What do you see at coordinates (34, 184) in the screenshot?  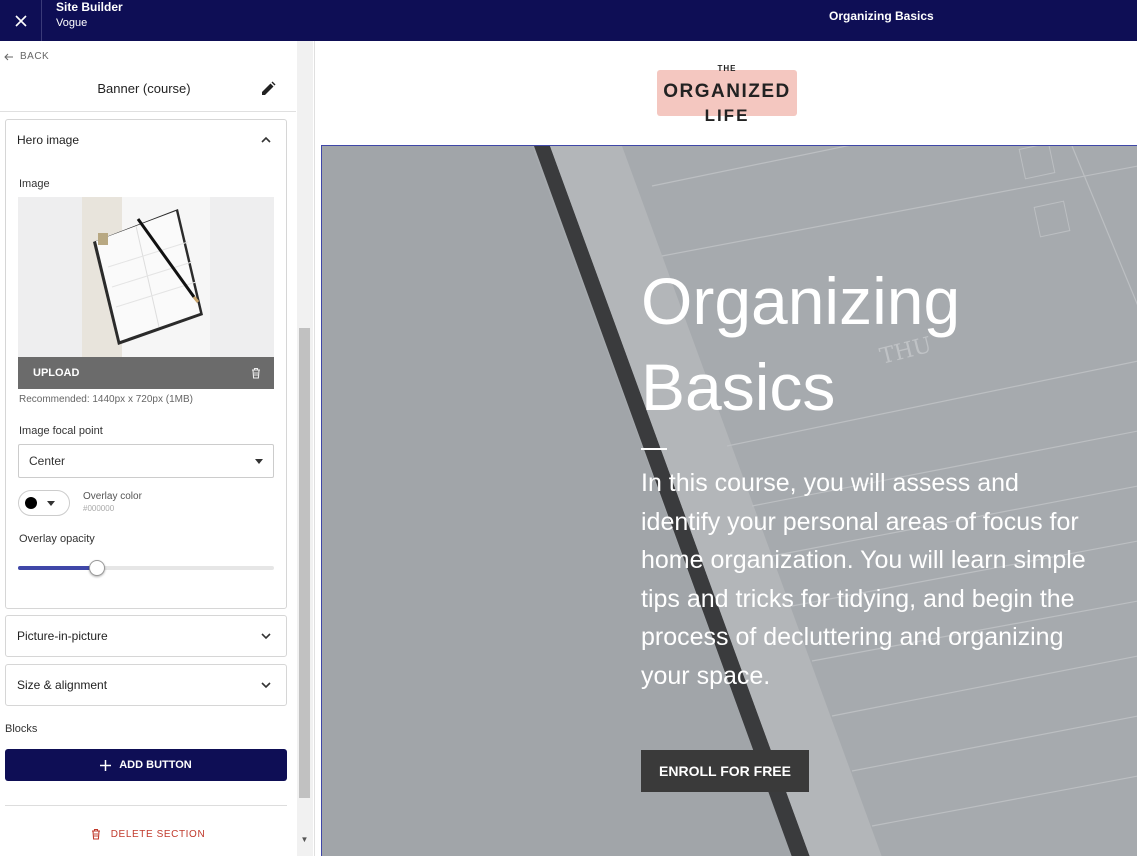 I see `image-label: Image` at bounding box center [34, 184].